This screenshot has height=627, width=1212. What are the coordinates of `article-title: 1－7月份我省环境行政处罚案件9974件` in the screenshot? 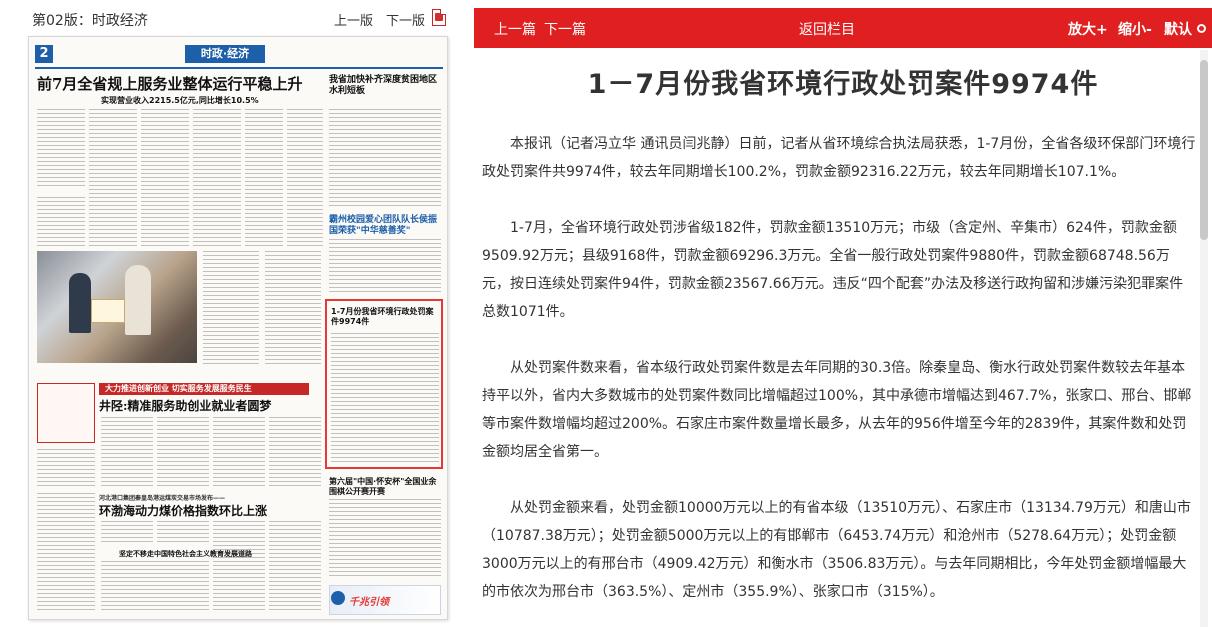 It's located at (843, 84).